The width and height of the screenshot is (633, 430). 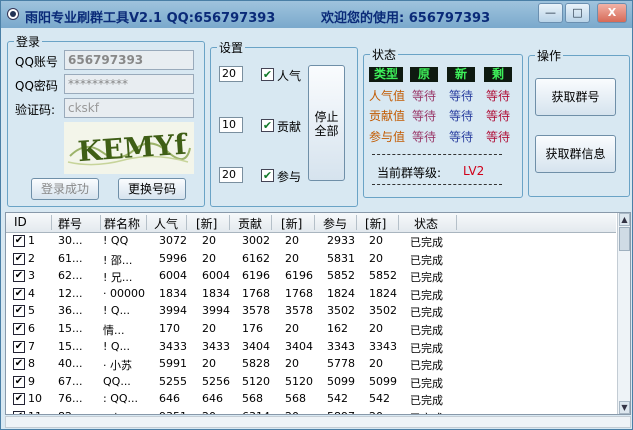 What do you see at coordinates (65, 189) in the screenshot?
I see `login-button: 登录成功` at bounding box center [65, 189].